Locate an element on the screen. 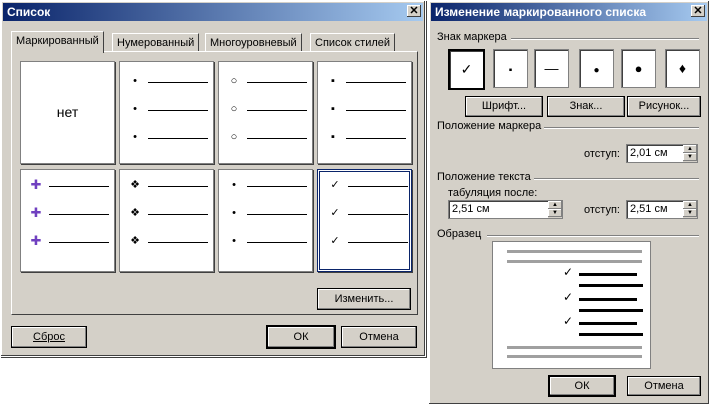  modify-dialog-titlebar: Изменение маркированного списка ✕ is located at coordinates (569, 12).